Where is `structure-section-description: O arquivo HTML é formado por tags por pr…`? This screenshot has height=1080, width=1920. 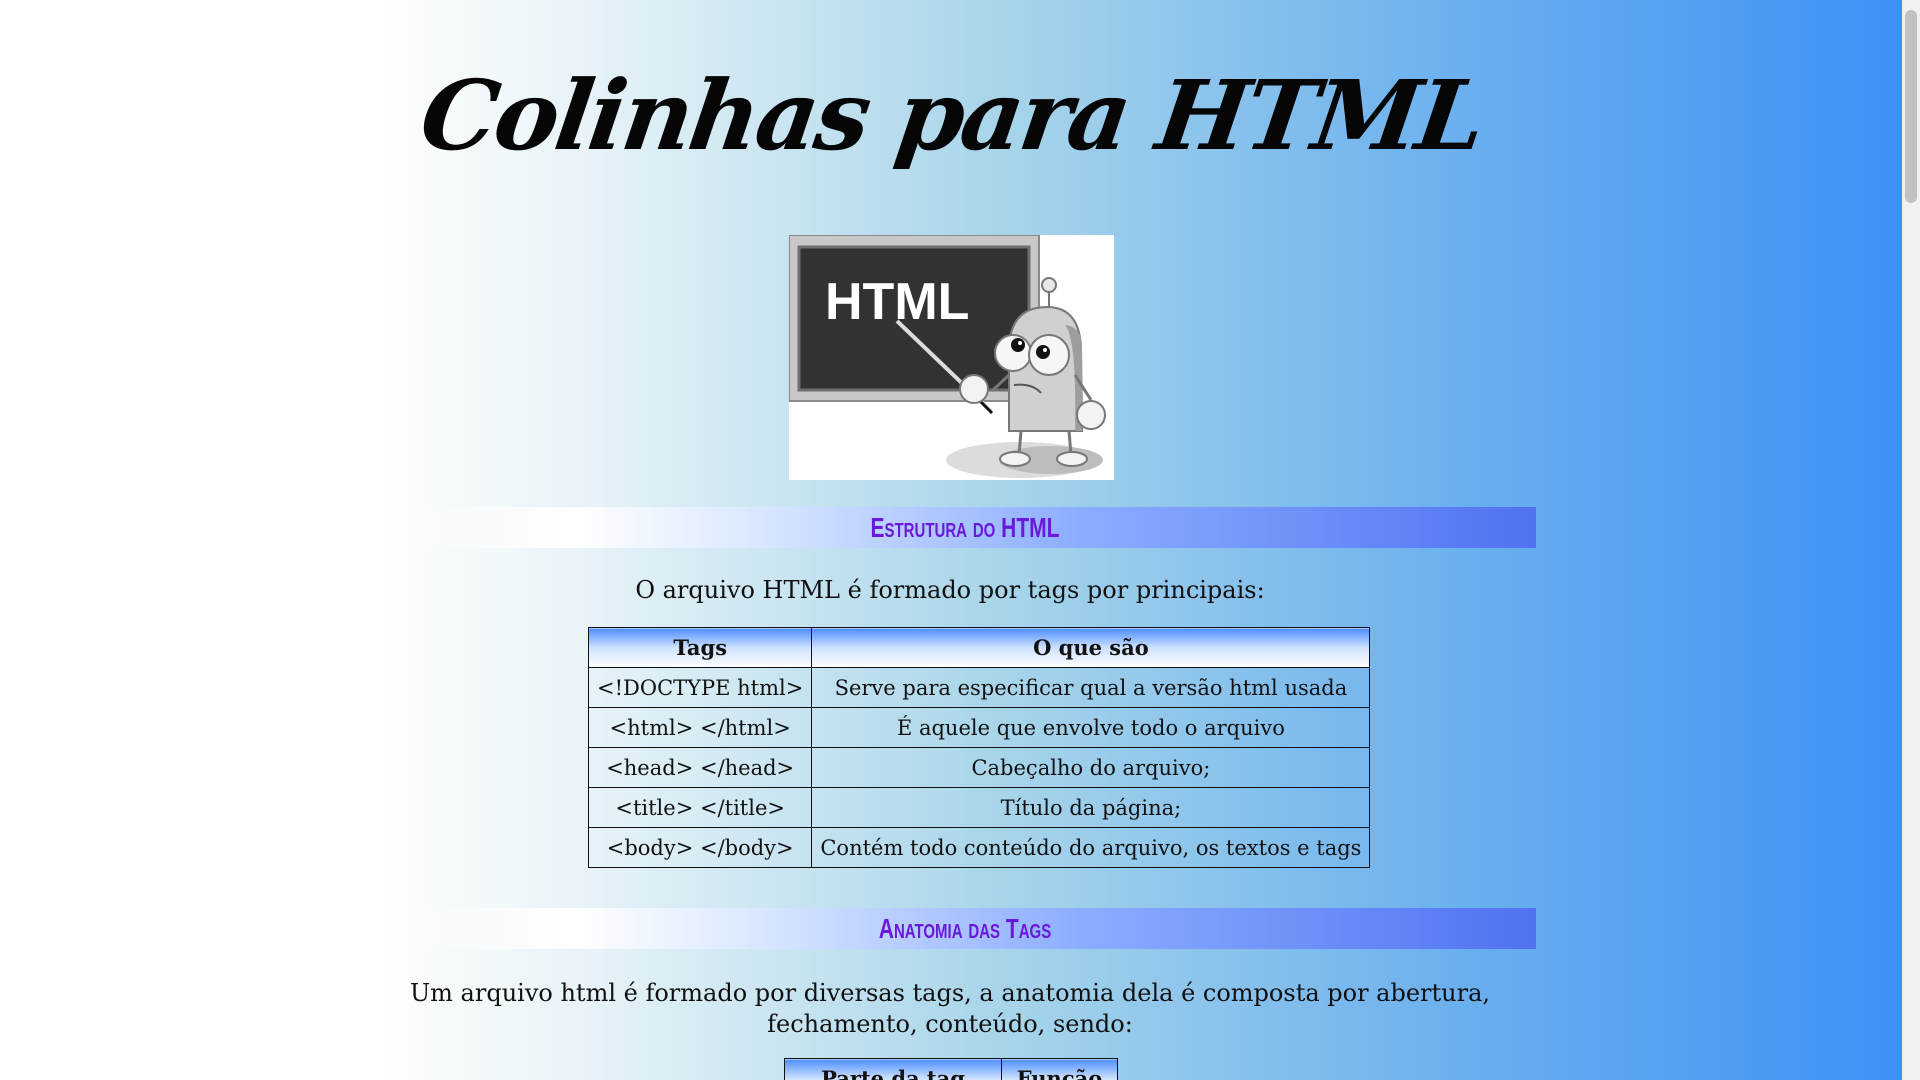
structure-section-description: O arquivo HTML é formado por tags por pr… is located at coordinates (950, 590).